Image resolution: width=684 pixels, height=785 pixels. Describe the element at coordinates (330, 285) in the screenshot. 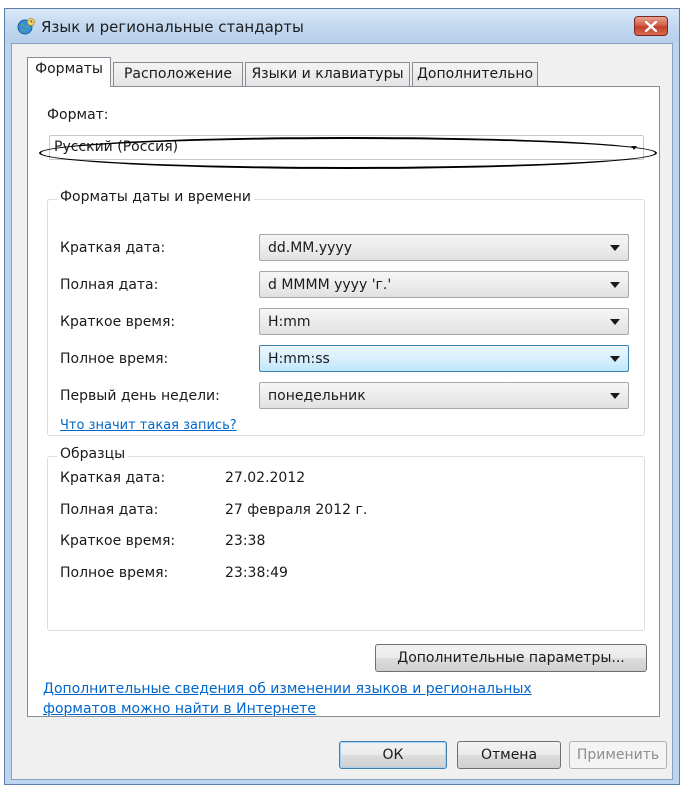

I see `long-date-value: d MMMM yyyy 'г.'` at that location.